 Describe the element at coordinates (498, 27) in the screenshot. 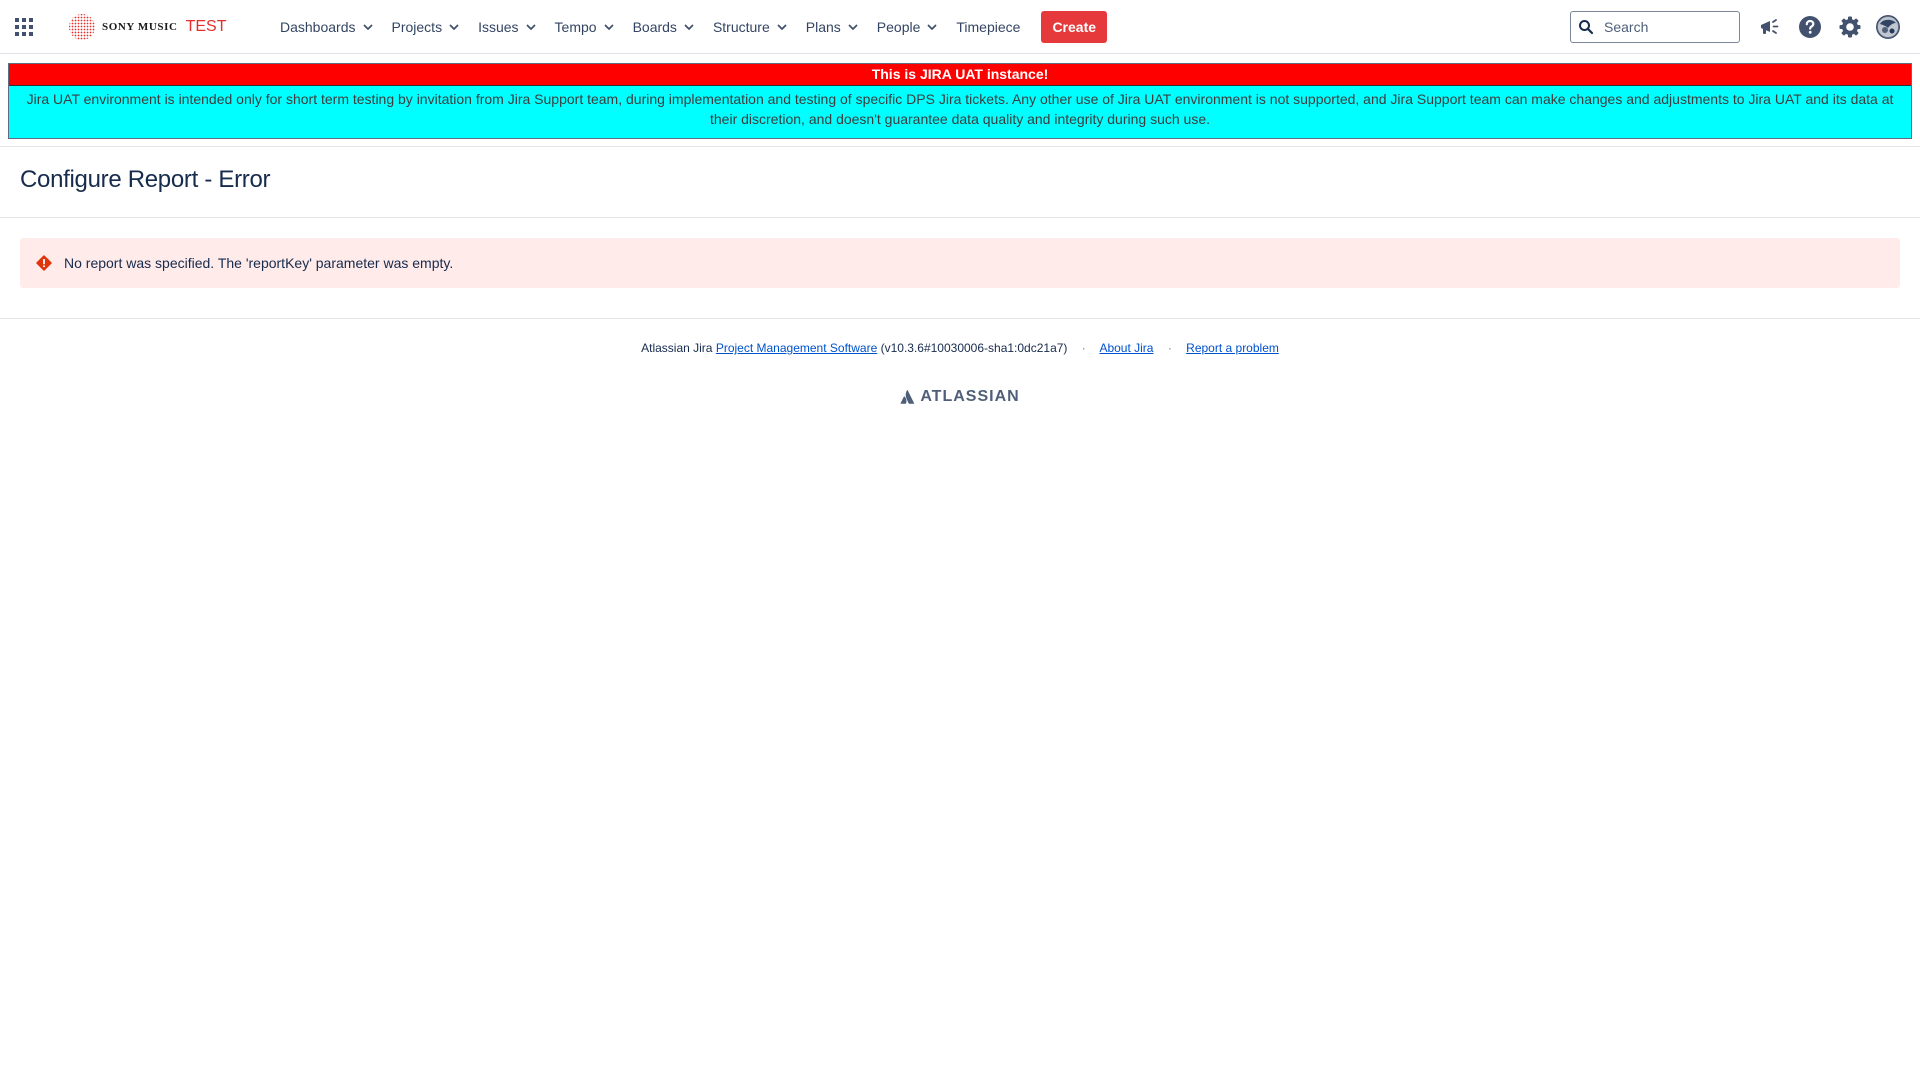

I see `nav-label: Issues` at that location.